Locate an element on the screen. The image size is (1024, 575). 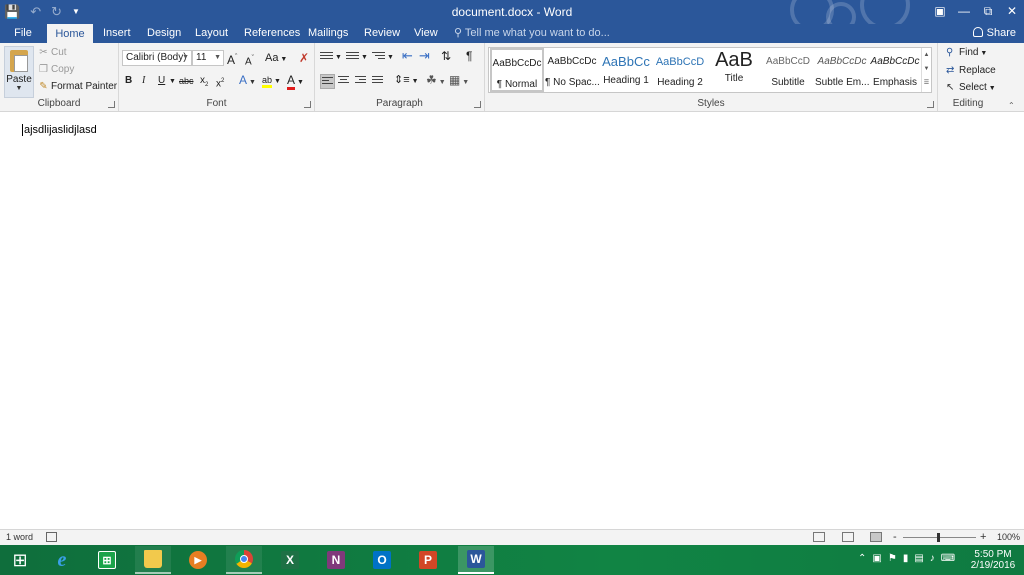
close-icon: ✕ is located at coordinates (1012, 12).